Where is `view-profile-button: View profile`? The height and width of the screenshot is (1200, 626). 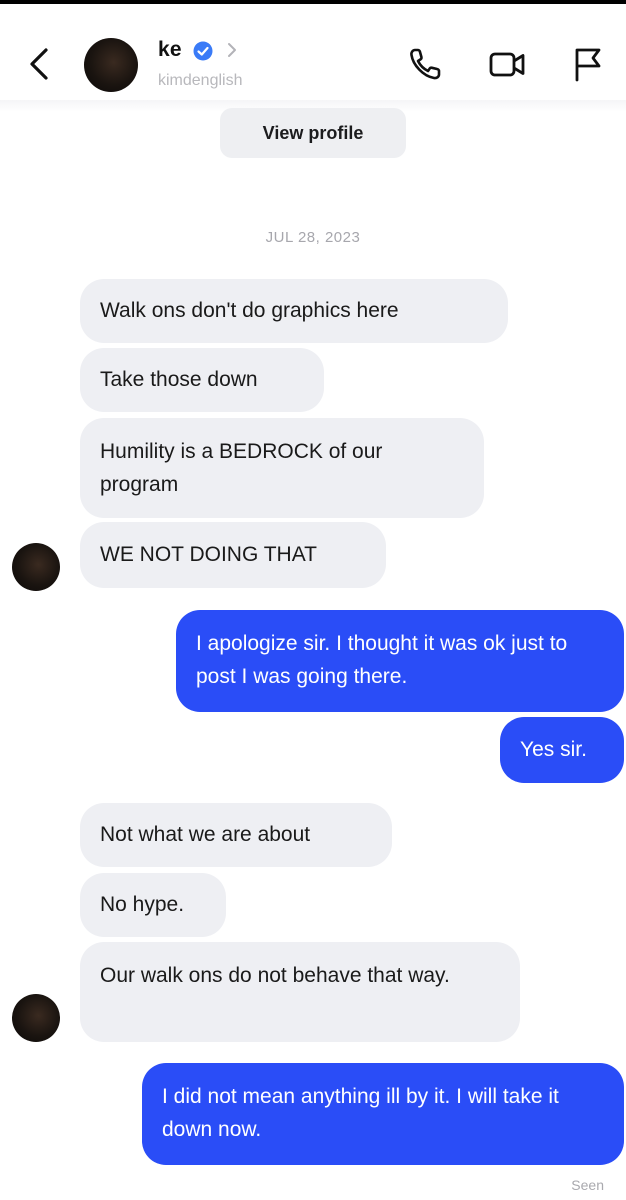 view-profile-button: View profile is located at coordinates (313, 133).